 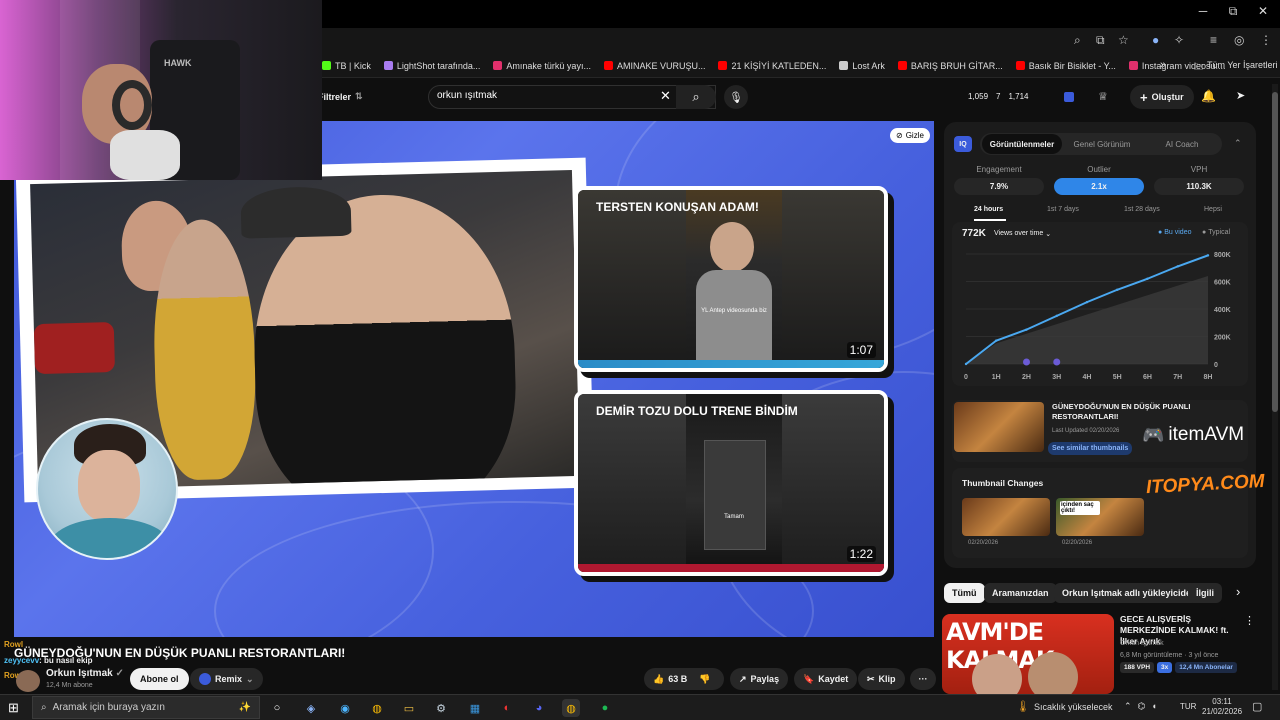 What do you see at coordinates (983, 543) in the screenshot?
I see `thumbnail-date: 02/20/2026` at bounding box center [983, 543].